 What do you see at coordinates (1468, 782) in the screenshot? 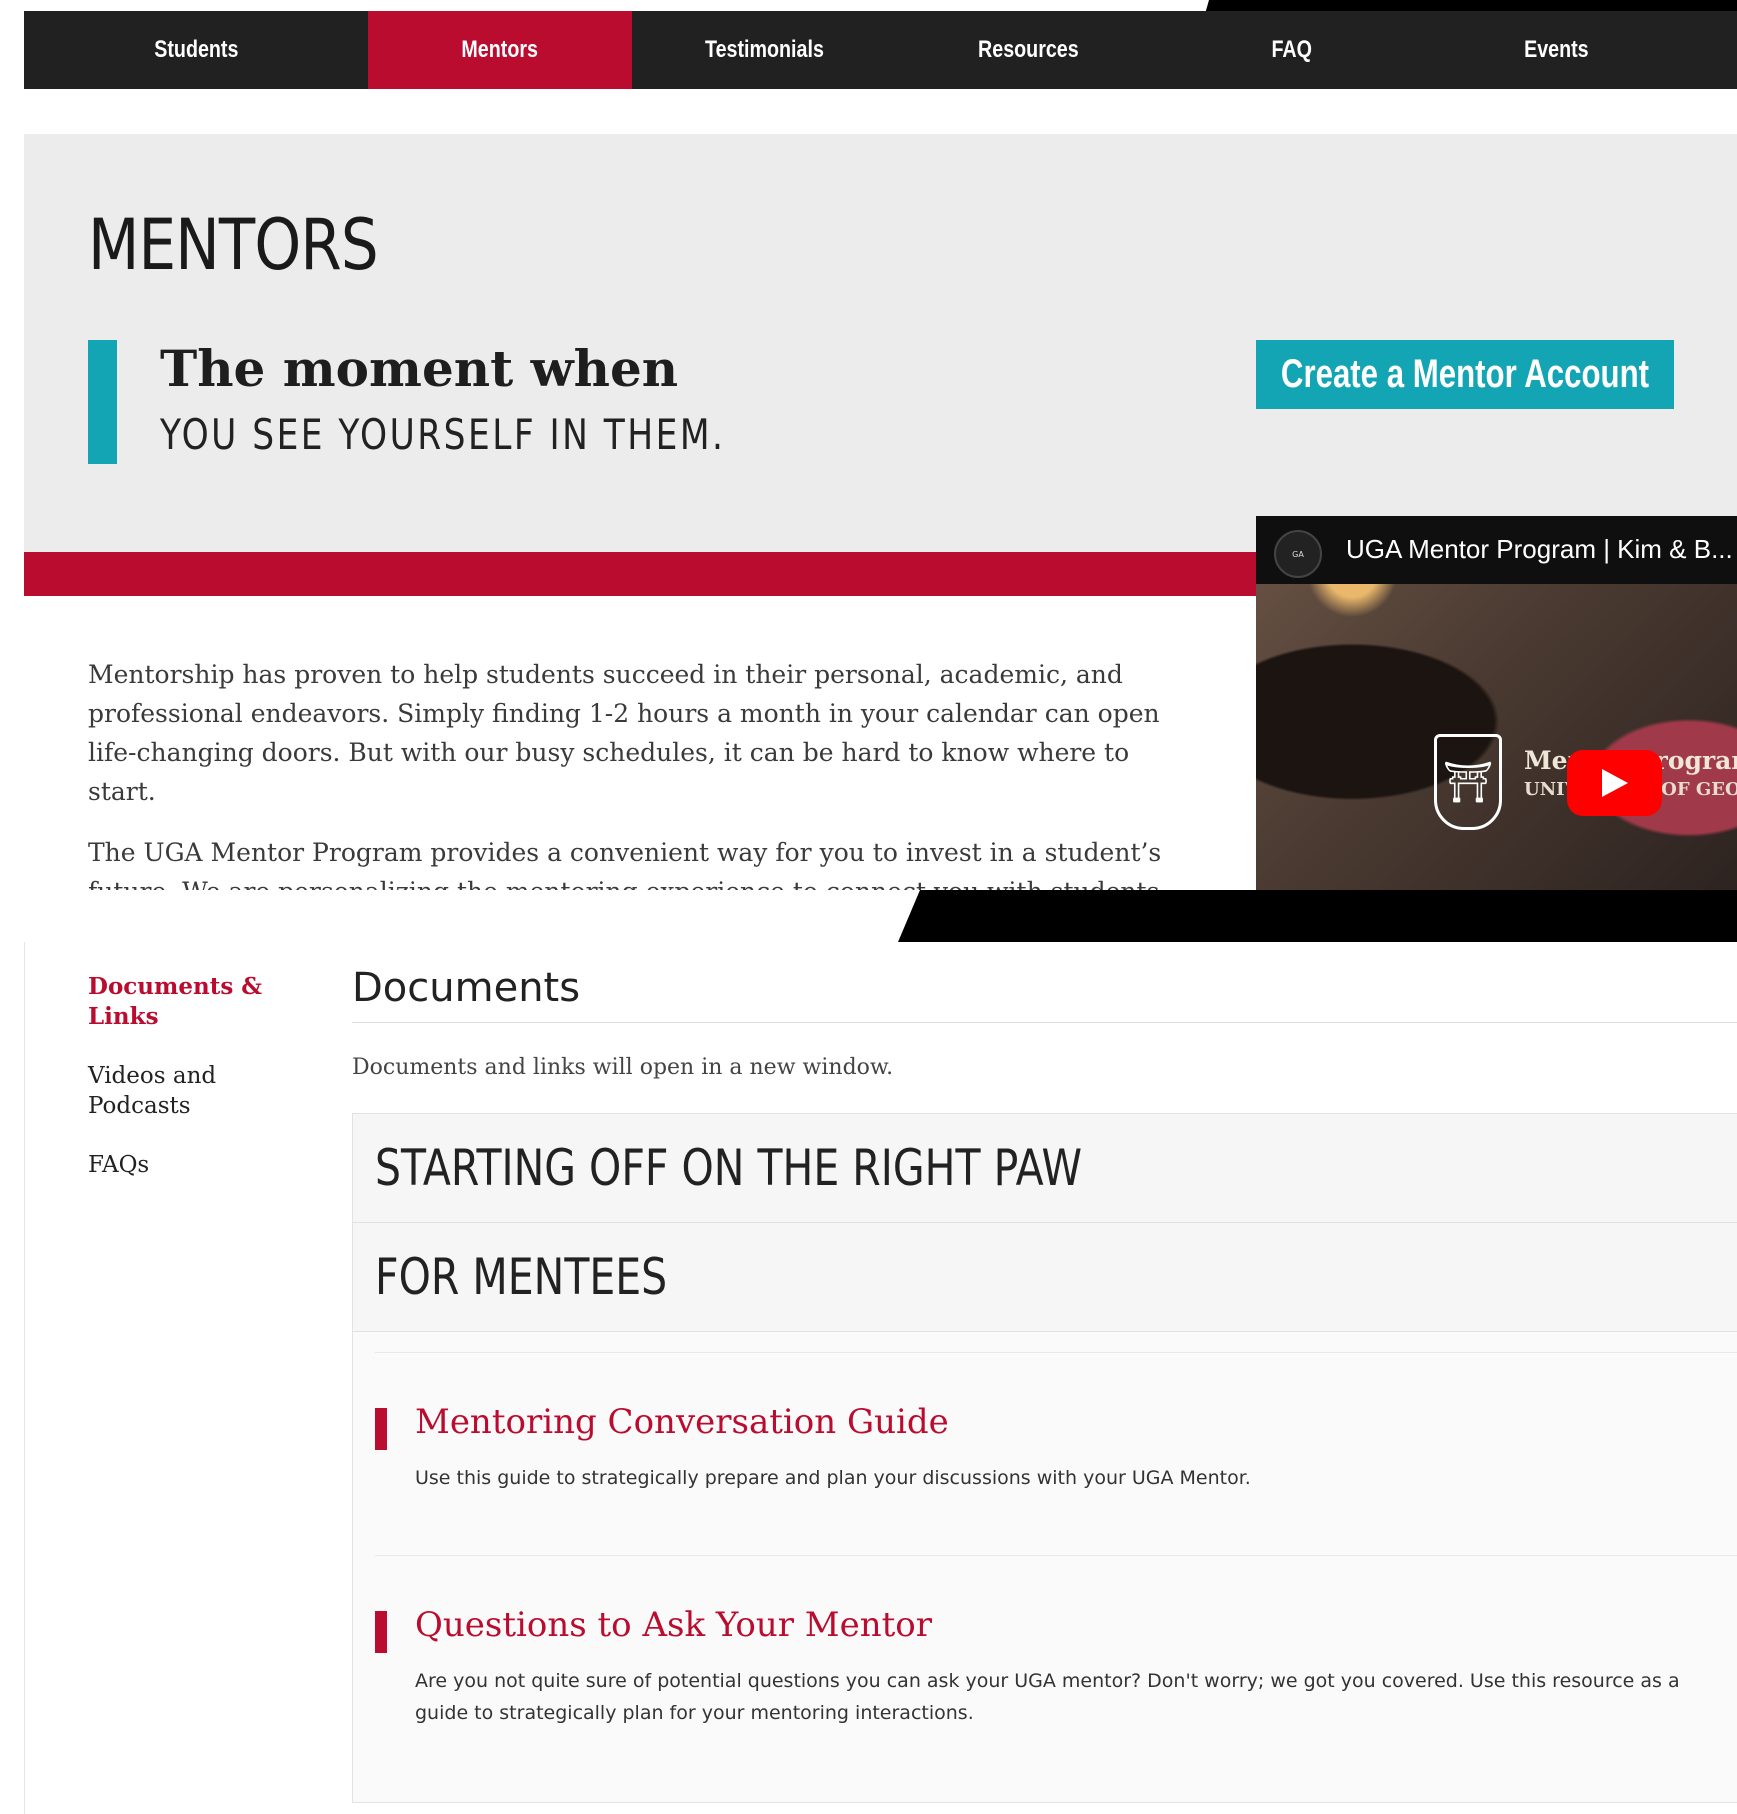
I see `arch-logo-icon: ⛩` at bounding box center [1468, 782].